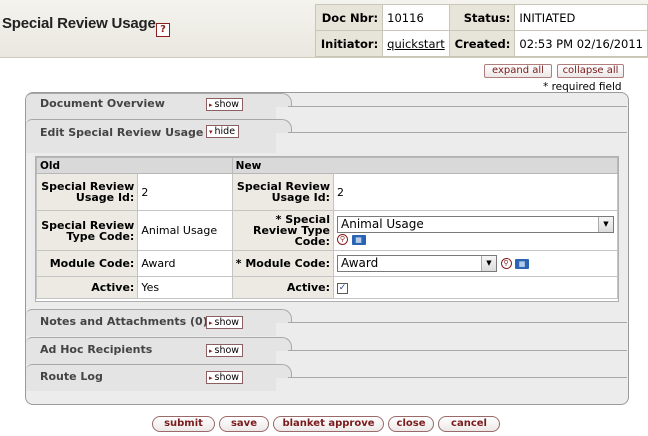 The image size is (648, 436). What do you see at coordinates (163, 30) in the screenshot?
I see `help-icon: ?` at bounding box center [163, 30].